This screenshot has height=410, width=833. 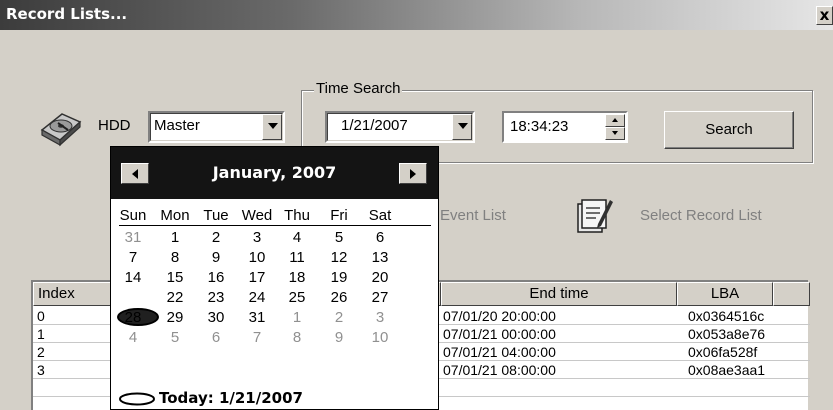 I want to click on column-header-end-time: End time, so click(x=559, y=294).